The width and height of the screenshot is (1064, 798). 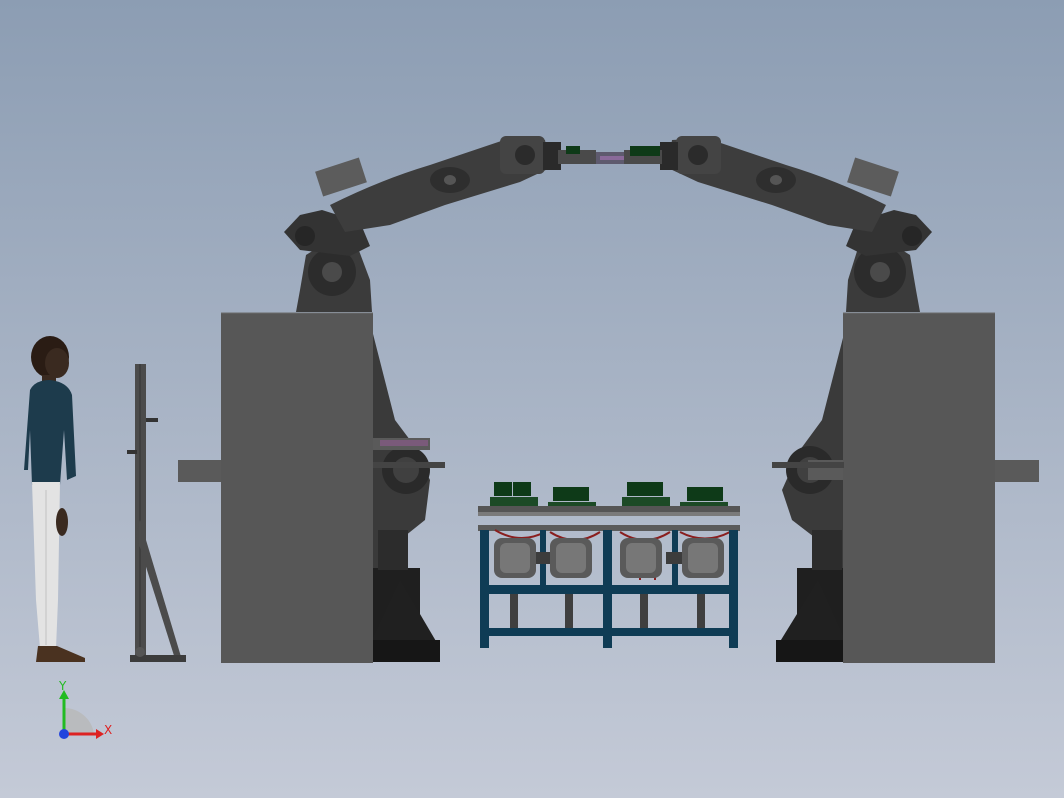 I want to click on electronics-modules, so click(x=609, y=496).